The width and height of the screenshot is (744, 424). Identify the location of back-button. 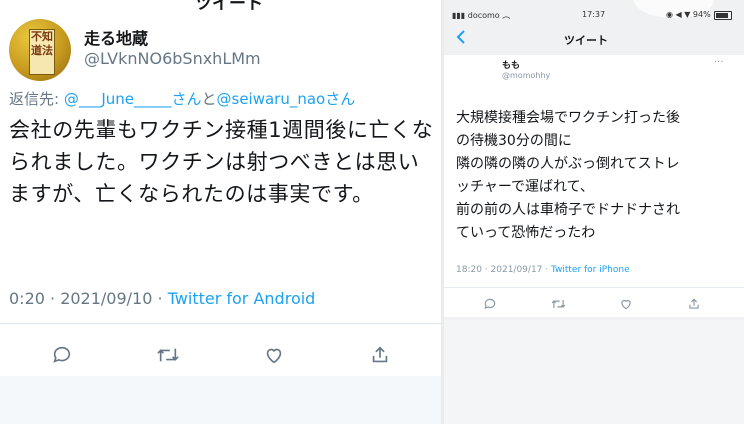
(461, 39).